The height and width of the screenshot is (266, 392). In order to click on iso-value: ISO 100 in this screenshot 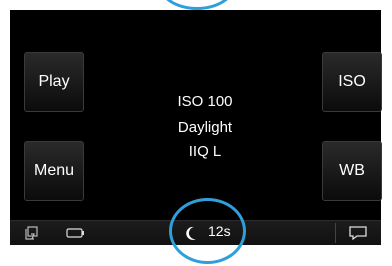, I will do `click(205, 101)`.